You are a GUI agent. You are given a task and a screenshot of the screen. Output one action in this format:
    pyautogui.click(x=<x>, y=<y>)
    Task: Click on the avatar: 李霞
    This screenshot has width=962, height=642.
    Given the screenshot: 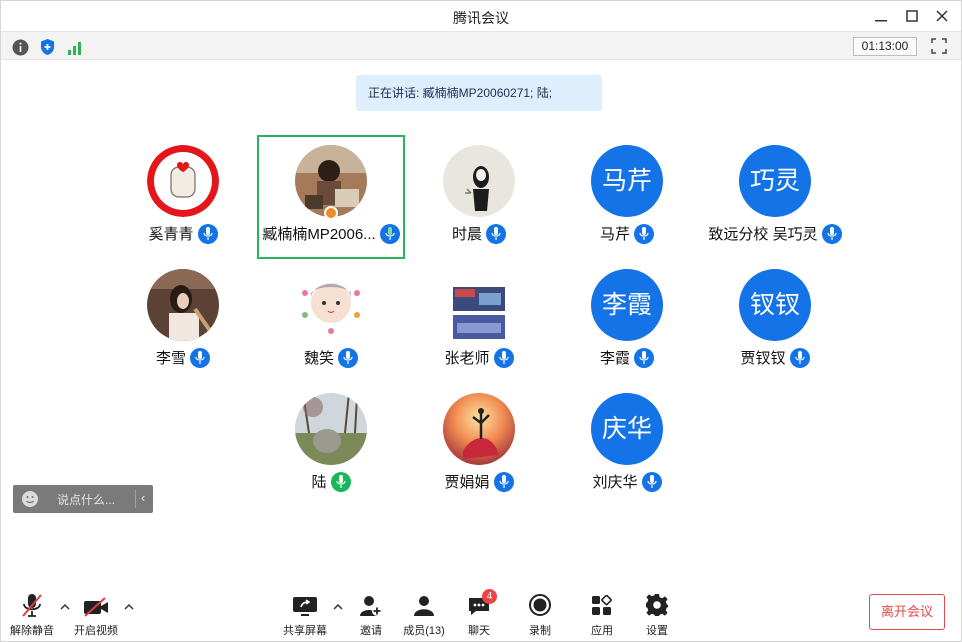 What is the action you would take?
    pyautogui.click(x=627, y=305)
    